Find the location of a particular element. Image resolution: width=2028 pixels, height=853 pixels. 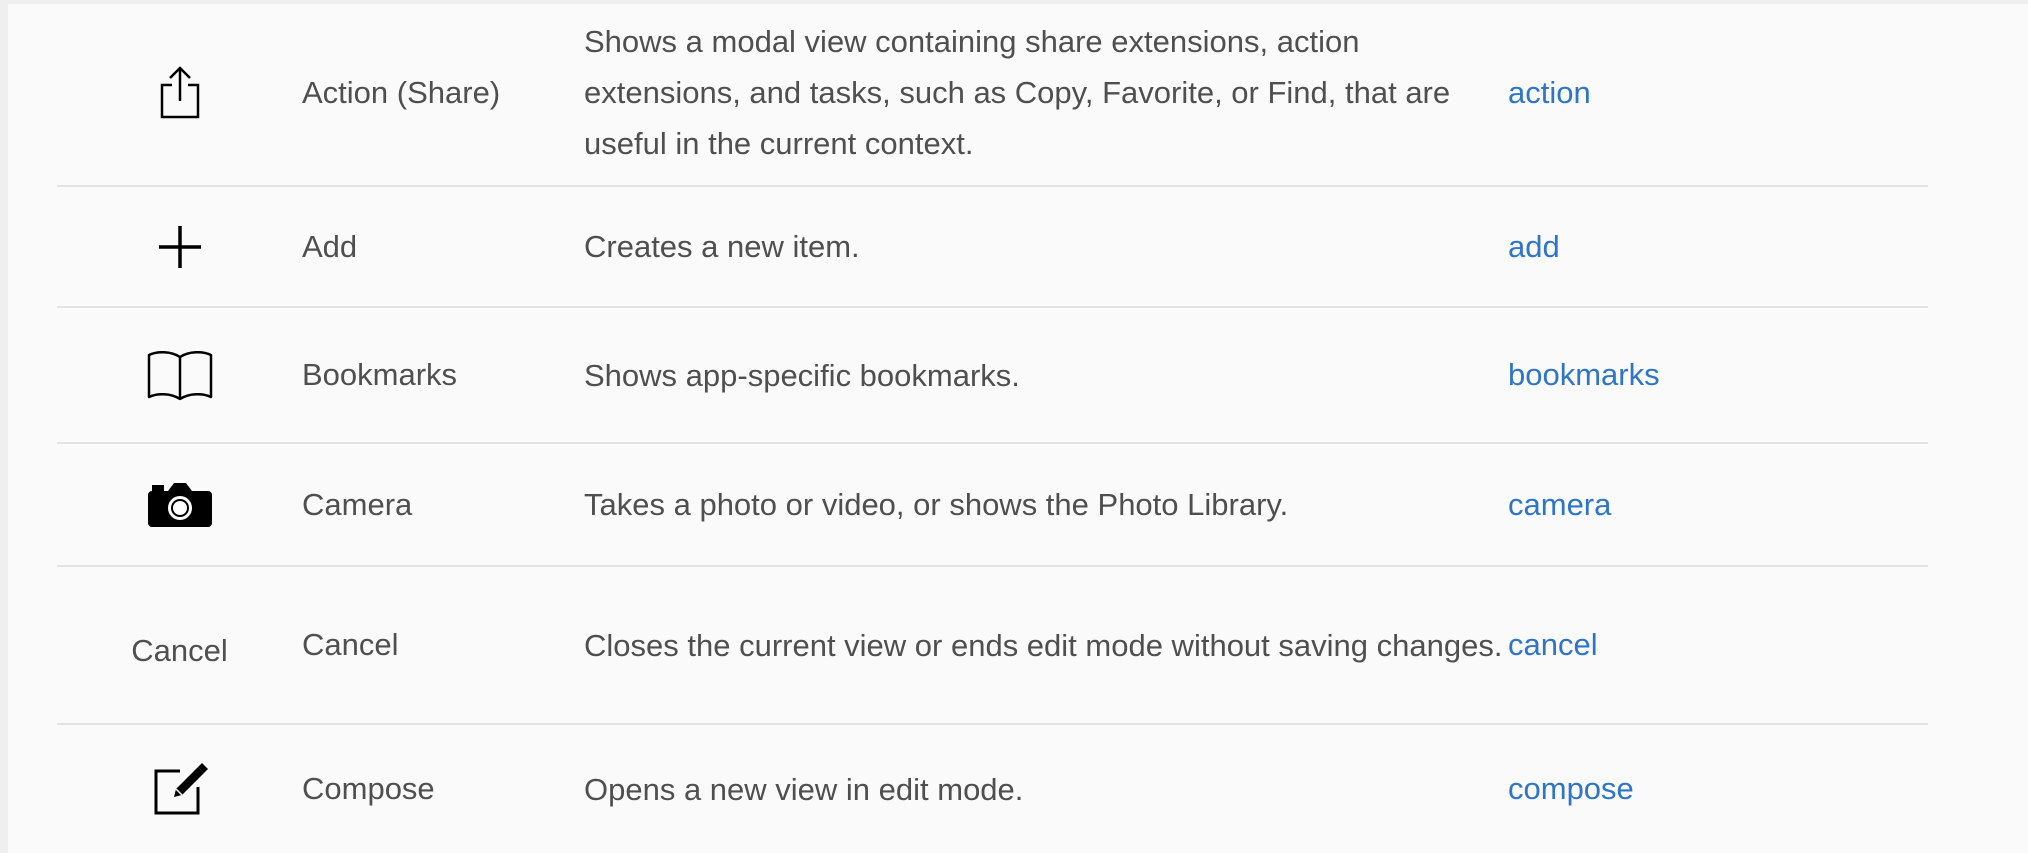

book-icon is located at coordinates (180, 375).